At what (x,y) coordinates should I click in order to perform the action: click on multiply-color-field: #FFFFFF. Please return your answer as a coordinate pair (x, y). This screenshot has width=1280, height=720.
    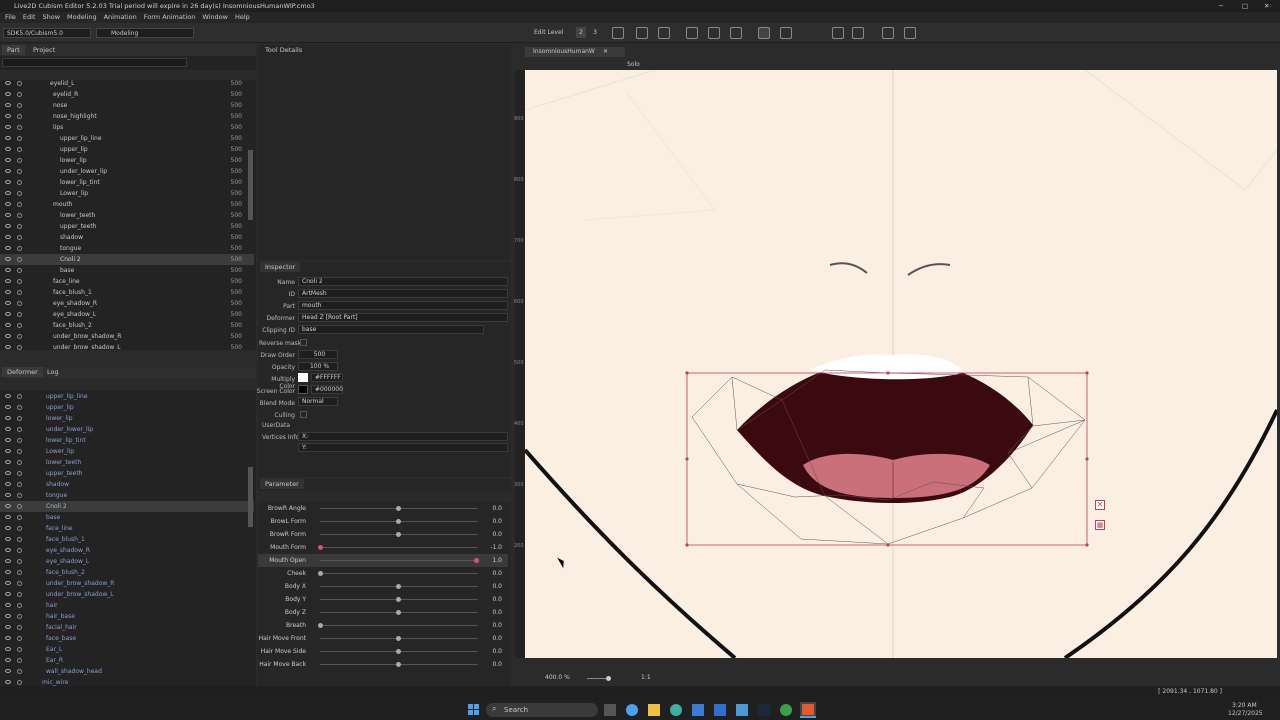
    Looking at the image, I should click on (327, 377).